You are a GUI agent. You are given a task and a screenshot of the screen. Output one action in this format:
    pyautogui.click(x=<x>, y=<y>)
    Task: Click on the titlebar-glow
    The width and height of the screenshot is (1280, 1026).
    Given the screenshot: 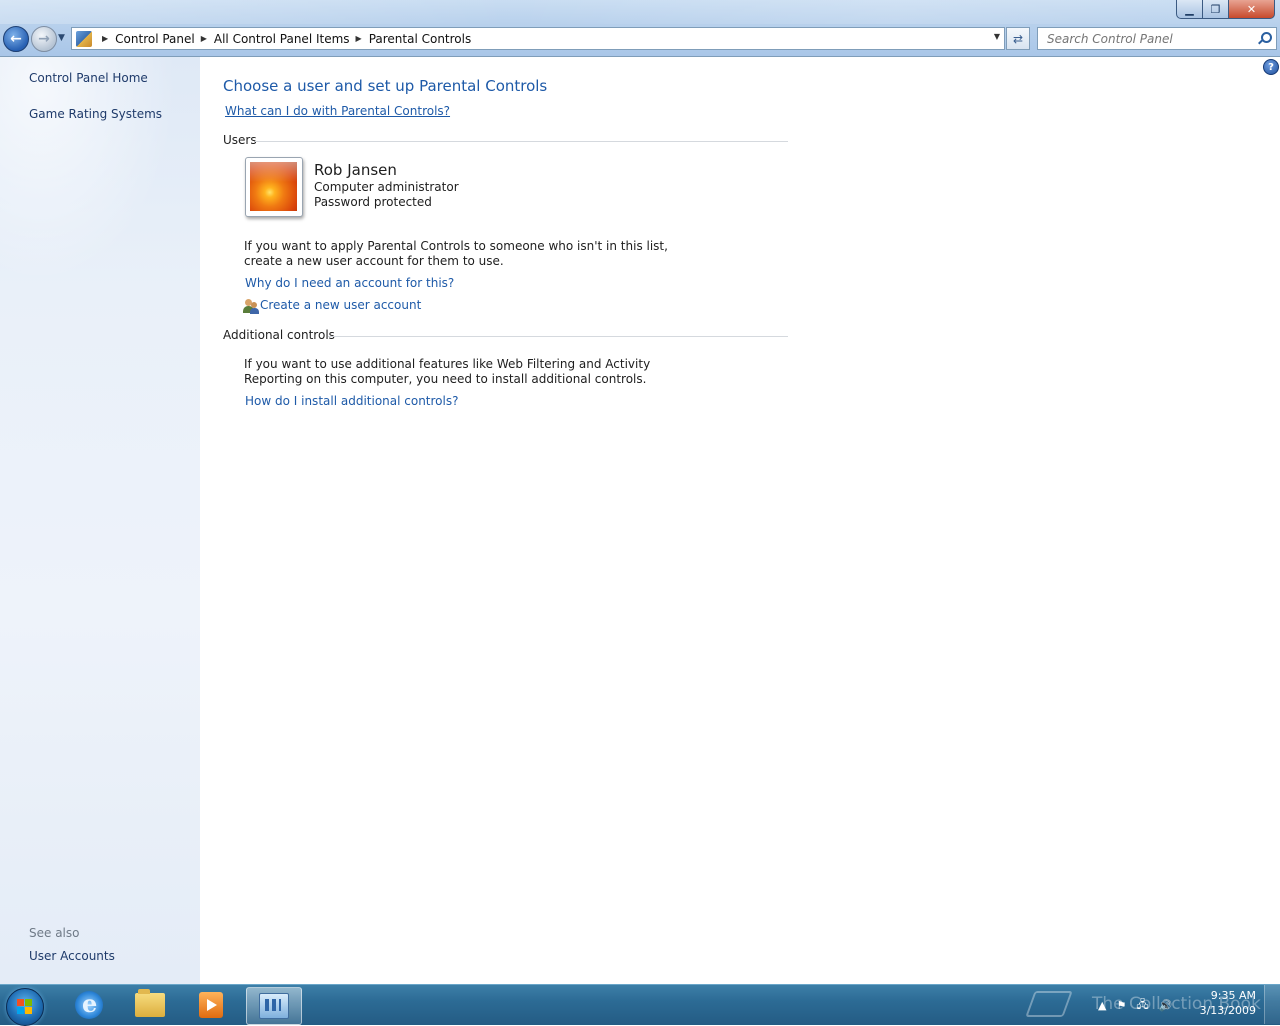 What is the action you would take?
    pyautogui.click(x=640, y=12)
    